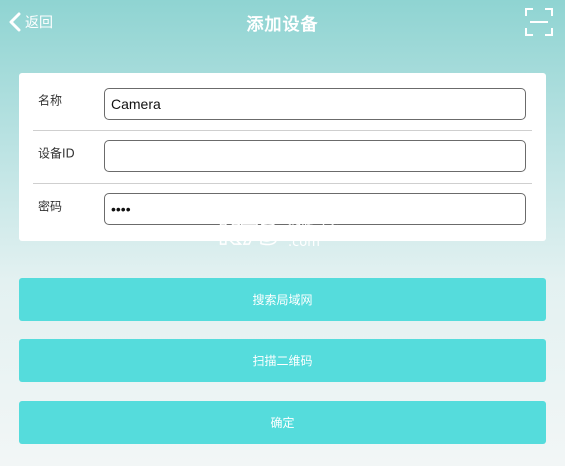 This screenshot has width=565, height=466. Describe the element at coordinates (282, 422) in the screenshot. I see `confirm-button: 确定` at that location.